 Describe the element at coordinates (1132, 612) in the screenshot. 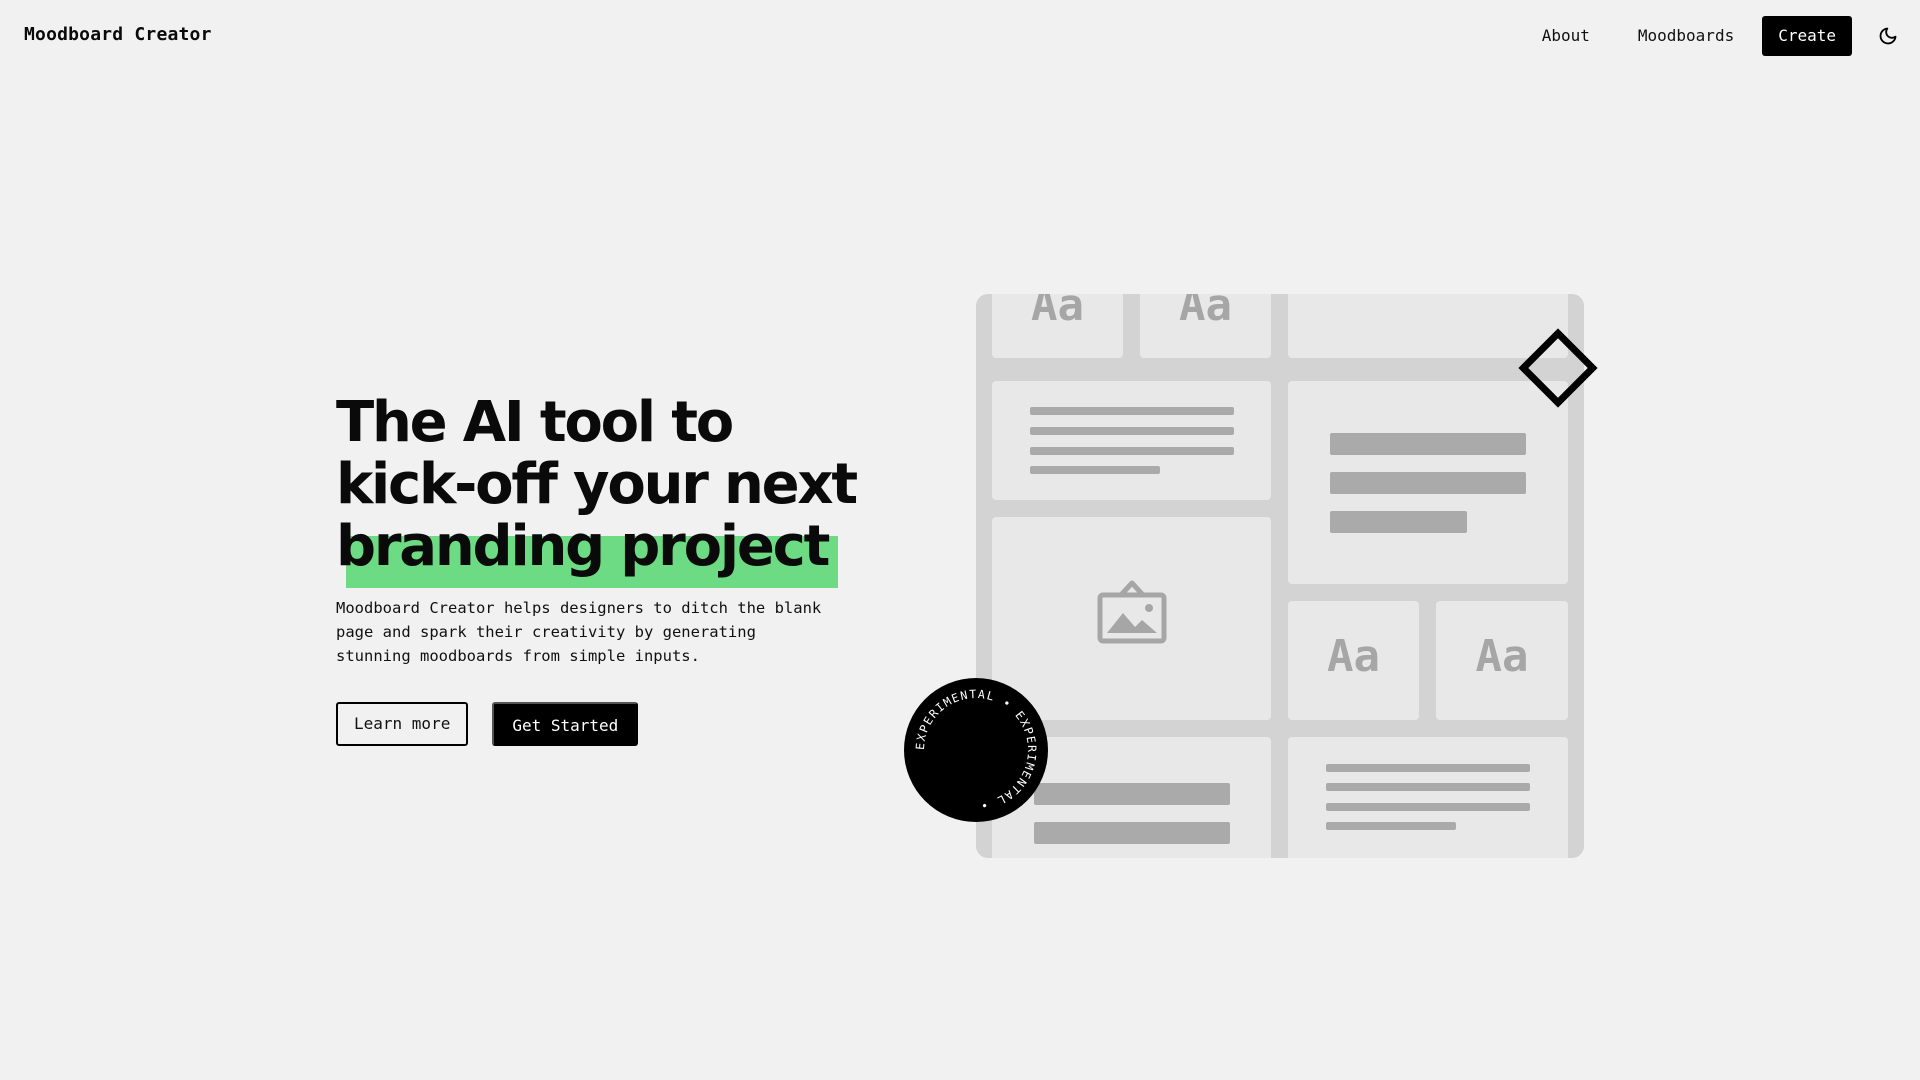

I see `image-icon` at that location.